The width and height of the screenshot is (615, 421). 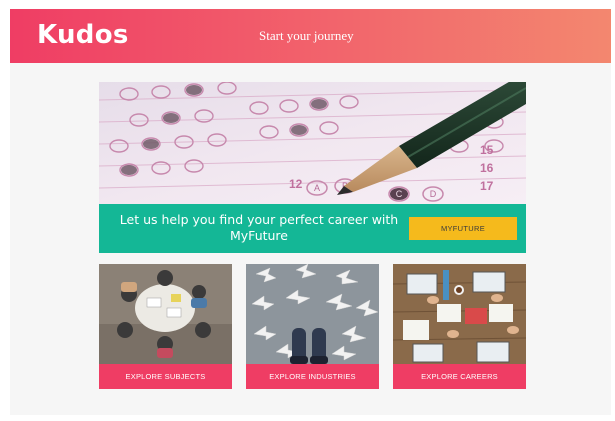 What do you see at coordinates (433, 194) in the screenshot?
I see `bubble-letter-d: D` at bounding box center [433, 194].